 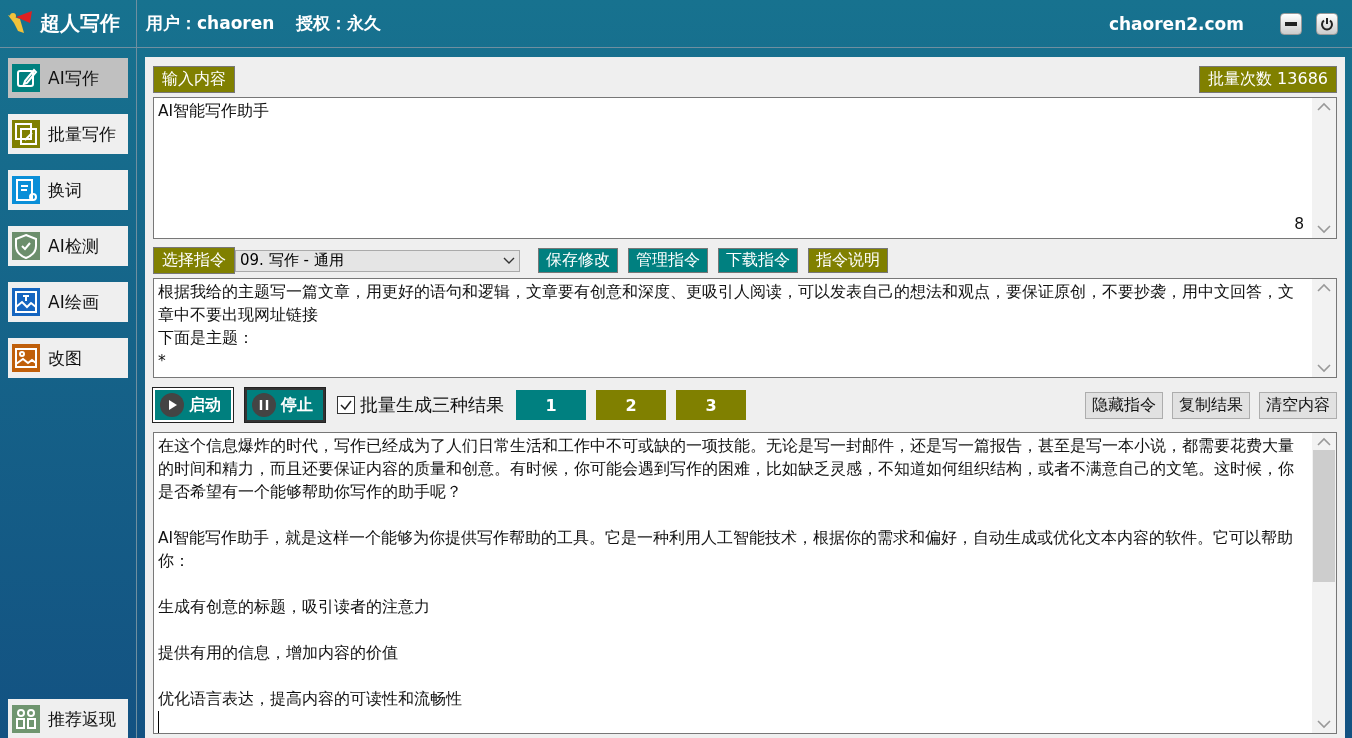 What do you see at coordinates (68, 358) in the screenshot?
I see `sidebar-item: 改图` at bounding box center [68, 358].